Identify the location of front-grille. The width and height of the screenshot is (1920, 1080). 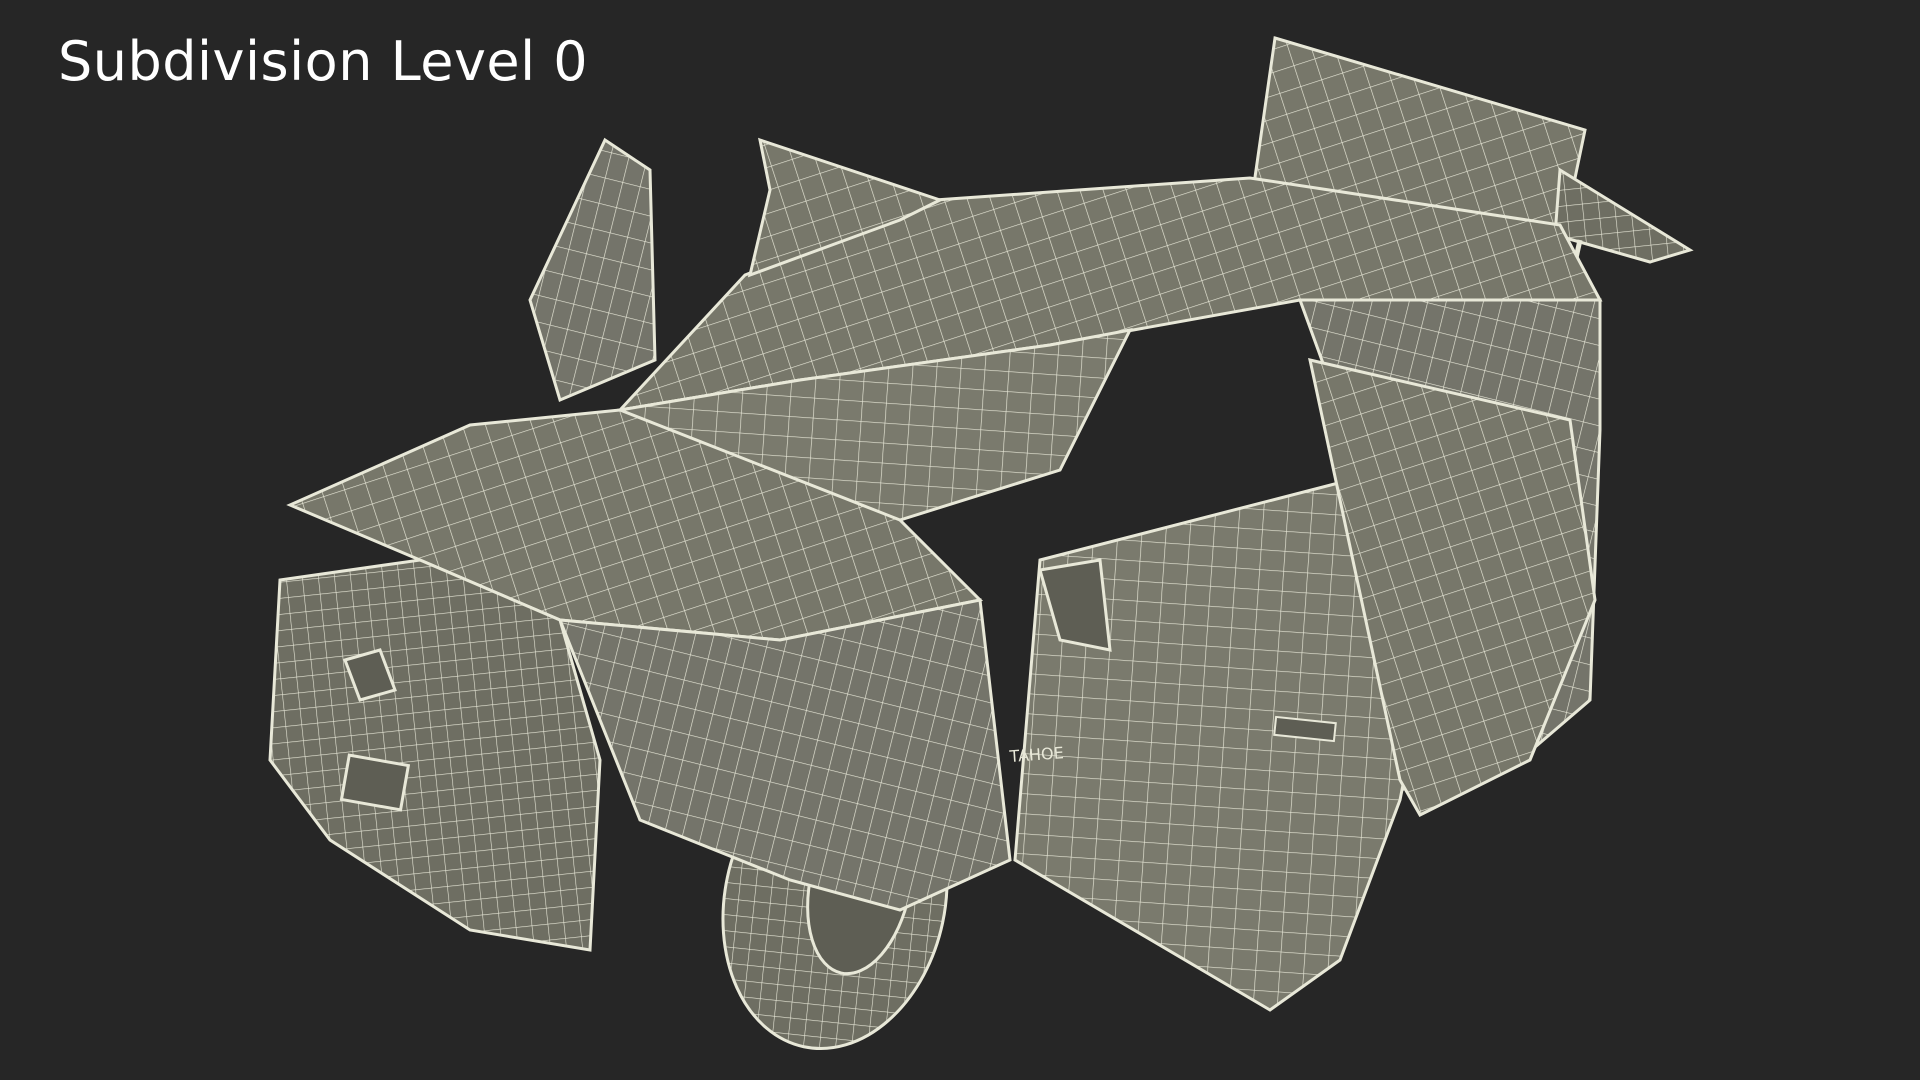
(435, 755).